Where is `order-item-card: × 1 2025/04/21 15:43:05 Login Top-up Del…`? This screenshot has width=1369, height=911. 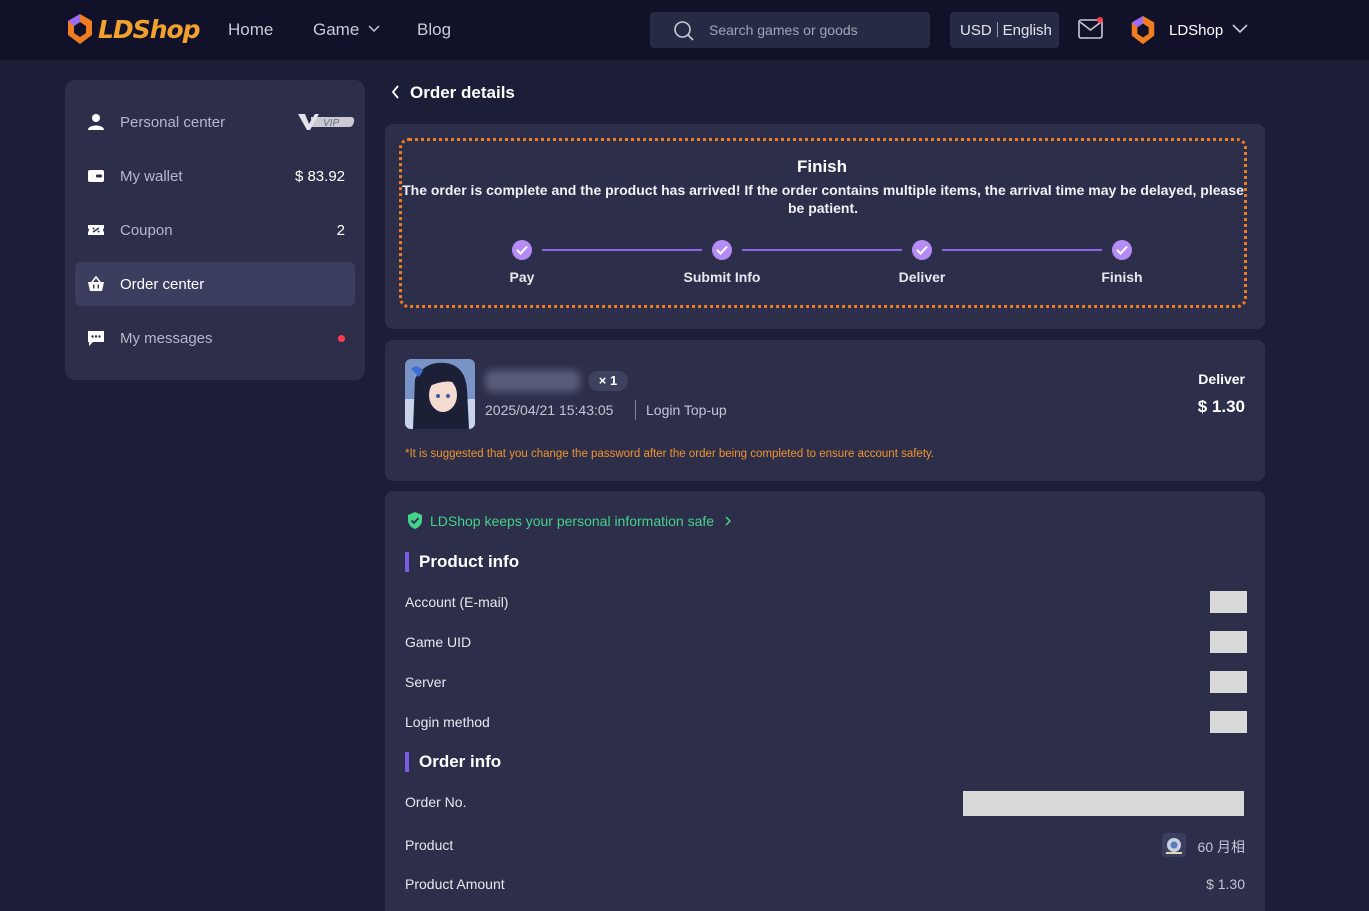
order-item-card: × 1 2025/04/21 15:43:05 Login Top-up Del… is located at coordinates (825, 410).